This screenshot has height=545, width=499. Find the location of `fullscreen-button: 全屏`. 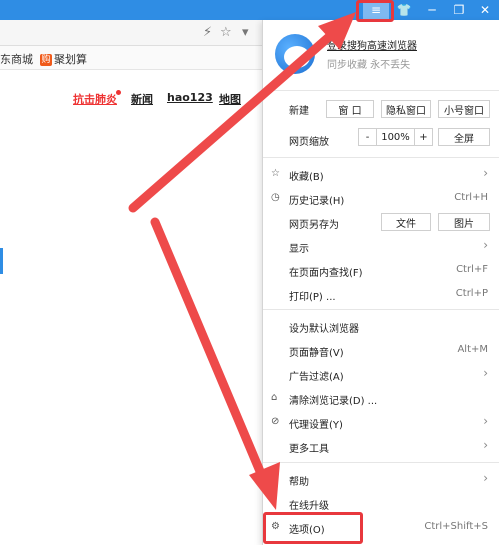

fullscreen-button: 全屏 is located at coordinates (464, 137).